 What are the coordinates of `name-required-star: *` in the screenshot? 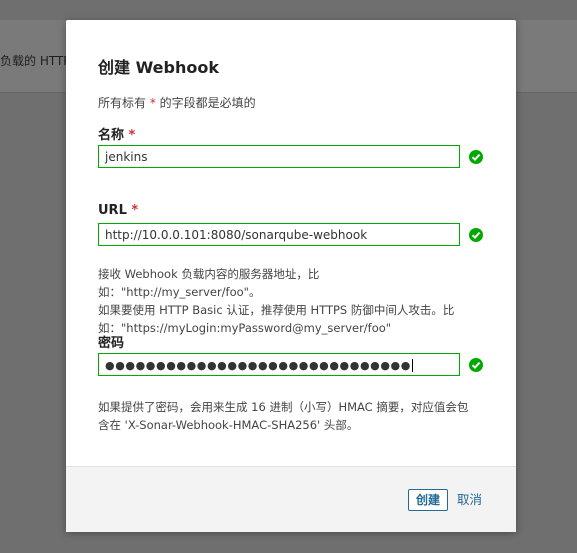 It's located at (132, 135).